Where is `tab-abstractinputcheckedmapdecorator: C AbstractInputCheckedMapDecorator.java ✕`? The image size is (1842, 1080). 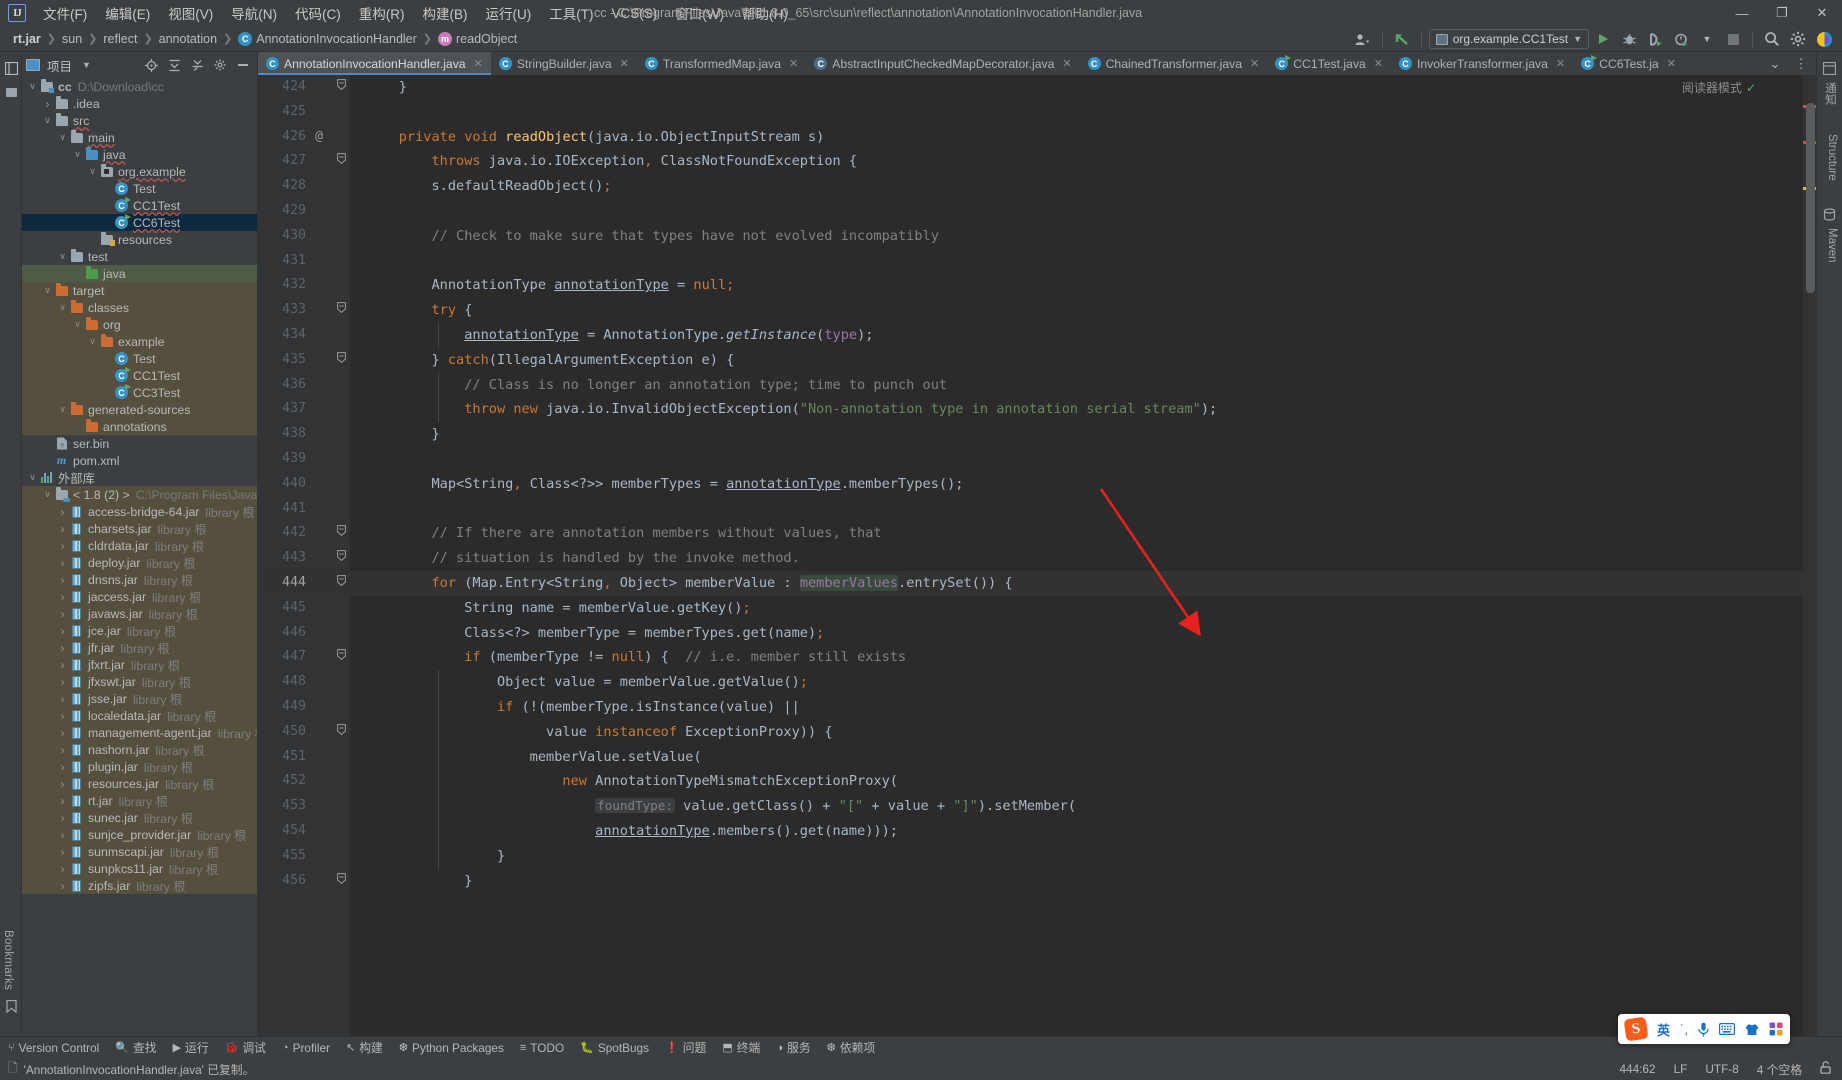 tab-abstractinputcheckedmapdecorator: C AbstractInputCheckedMapDecorator.java ✕ is located at coordinates (942, 63).